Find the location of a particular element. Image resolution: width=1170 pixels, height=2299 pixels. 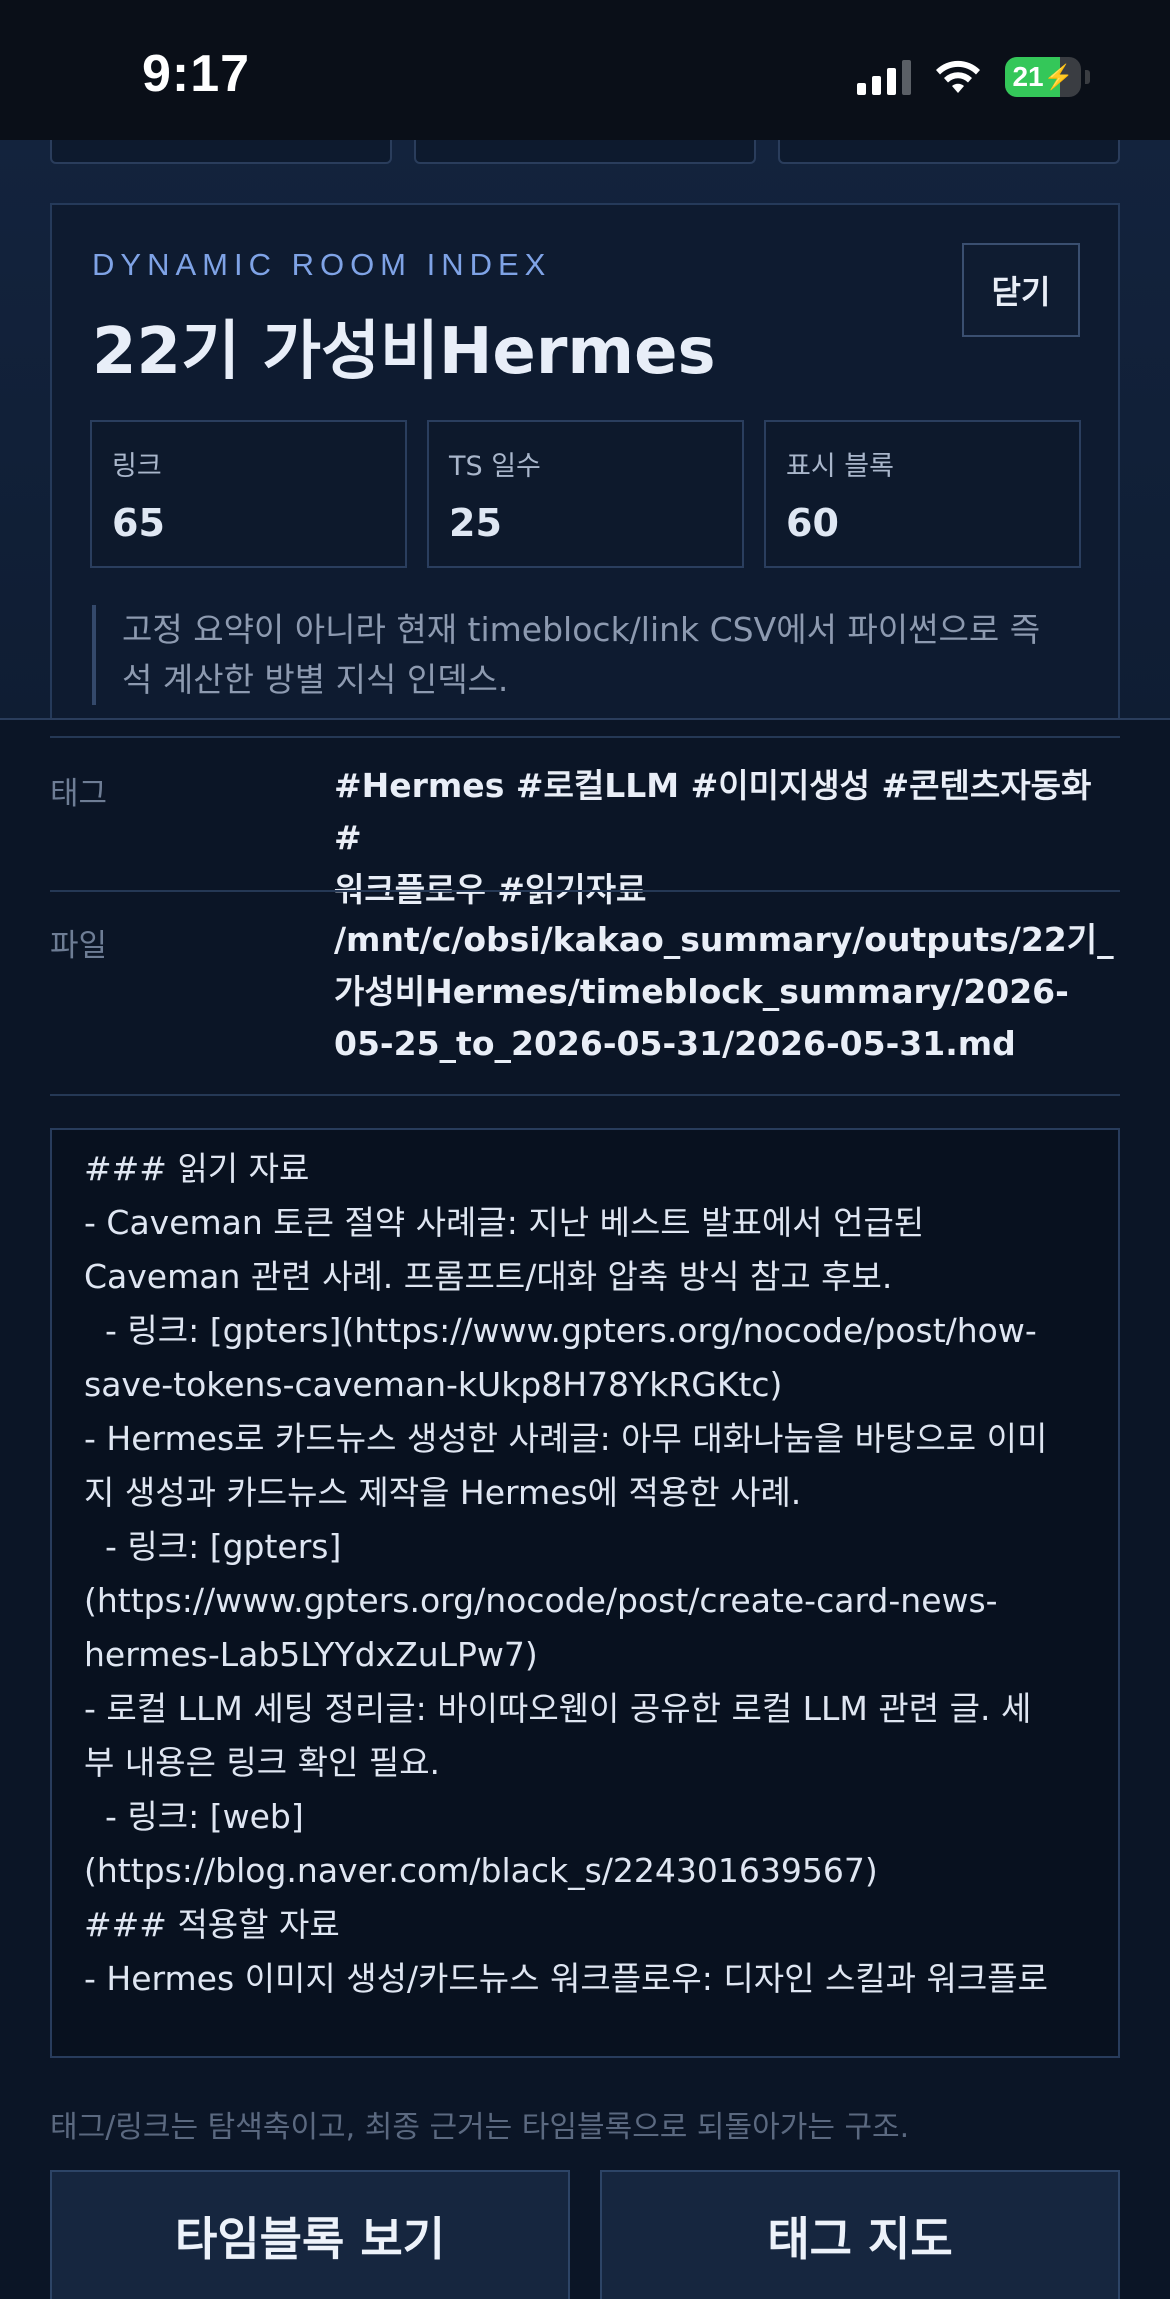

tags-line: #Hermes #로컬LLM #이미지생성 #콘텐츠자동화 # is located at coordinates (713, 811).